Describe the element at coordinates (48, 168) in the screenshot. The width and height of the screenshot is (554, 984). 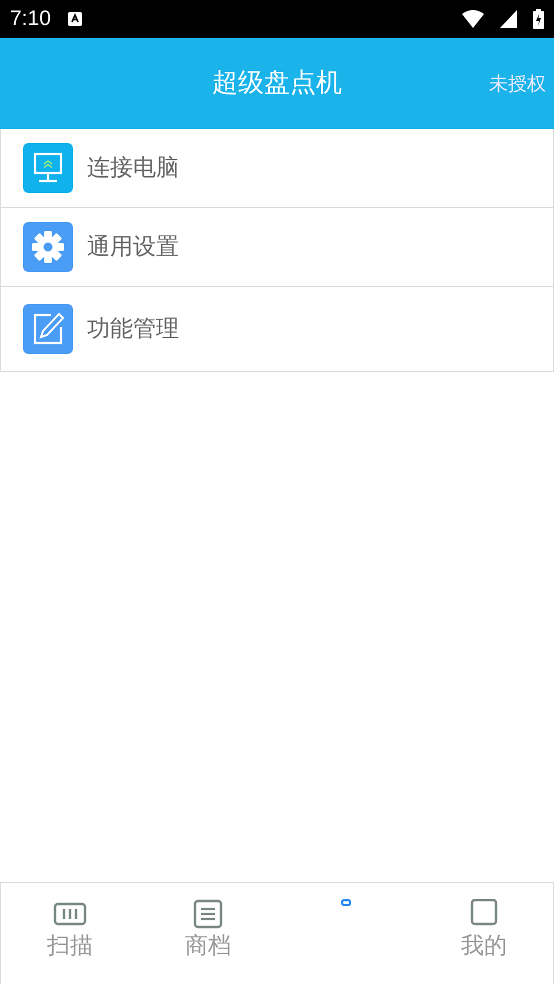
I see `monitor-icon` at that location.